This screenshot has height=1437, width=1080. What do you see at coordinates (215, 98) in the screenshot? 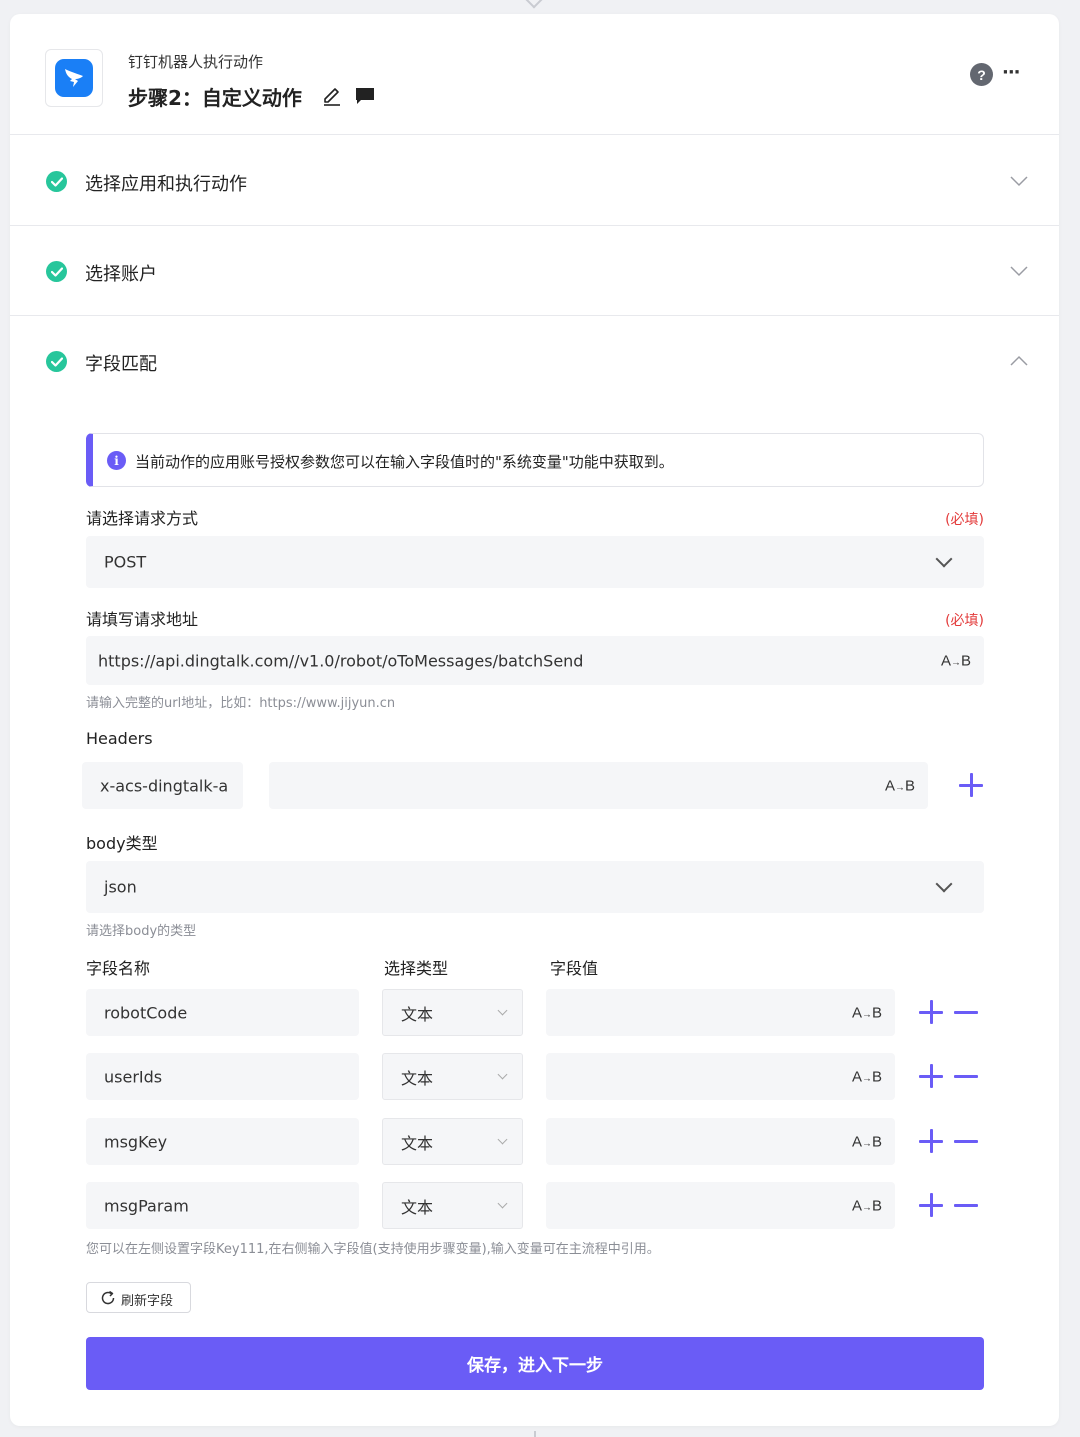
I see `step-title: 步骤2：自定义动作` at bounding box center [215, 98].